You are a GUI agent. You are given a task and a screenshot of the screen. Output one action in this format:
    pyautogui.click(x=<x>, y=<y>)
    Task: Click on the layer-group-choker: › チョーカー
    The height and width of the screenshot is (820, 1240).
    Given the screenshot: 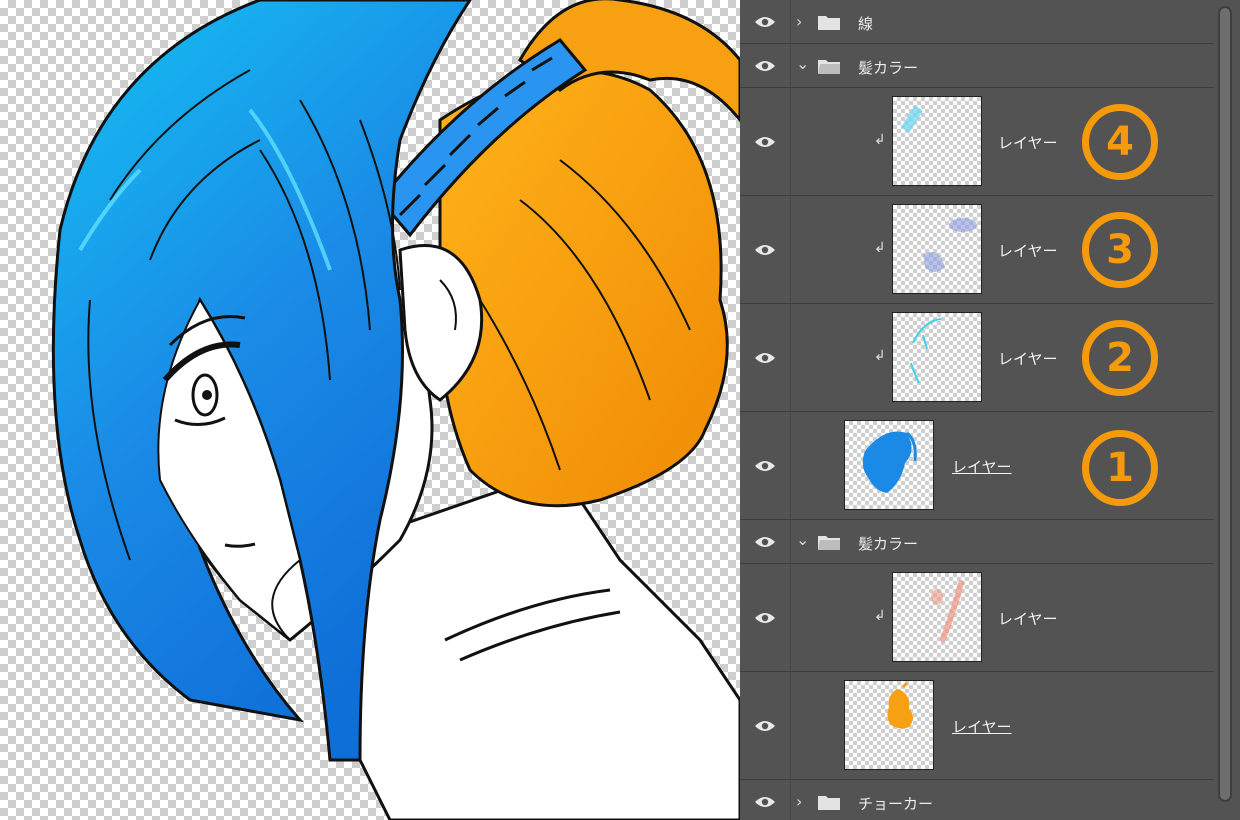 What is the action you would take?
    pyautogui.click(x=977, y=800)
    